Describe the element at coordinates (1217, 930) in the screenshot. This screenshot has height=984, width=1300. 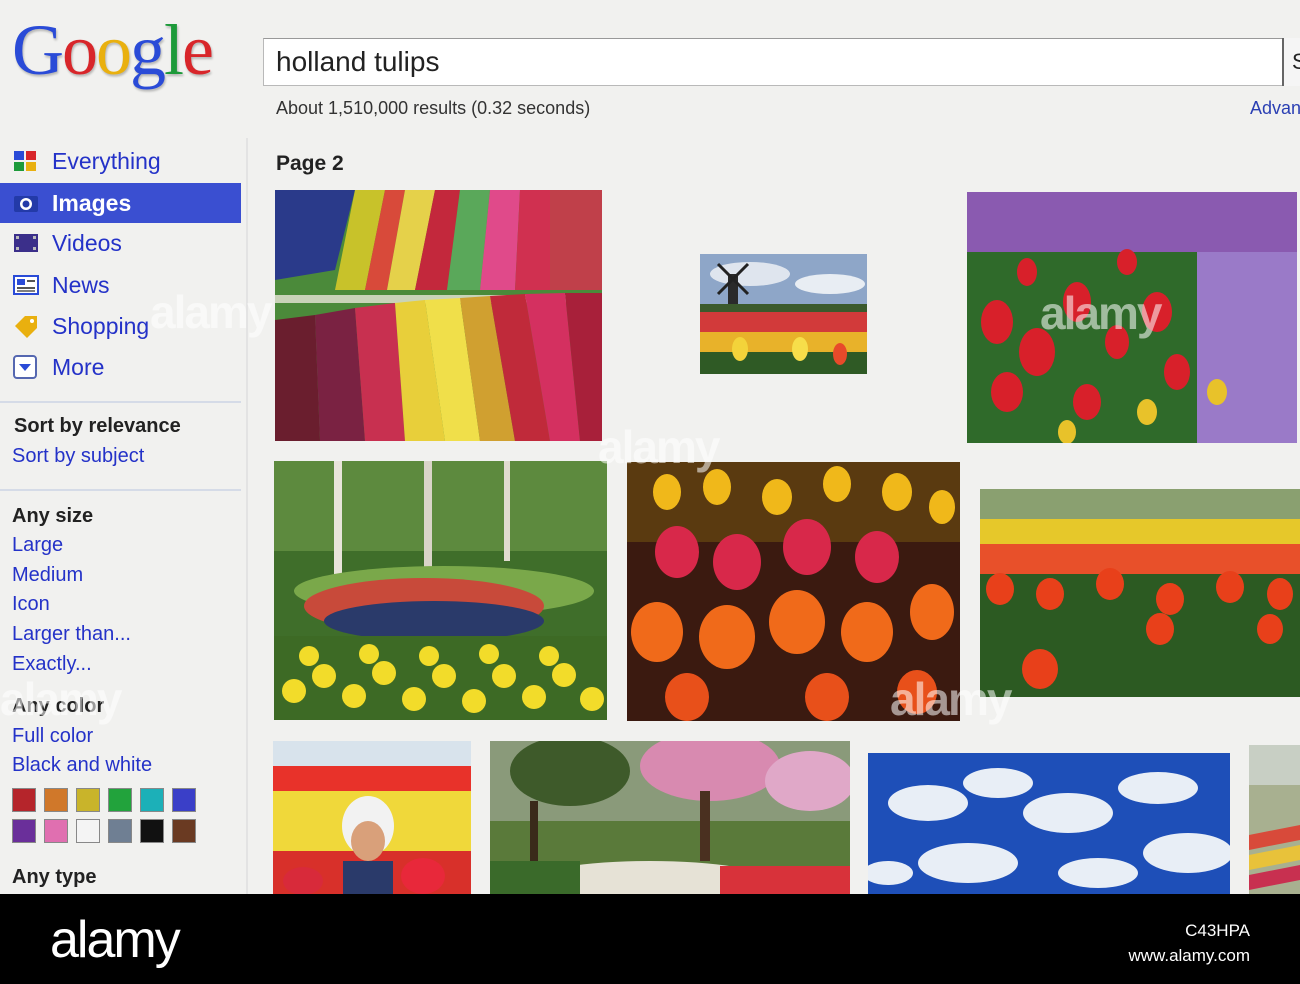
I see `footer-image-id: C43HPA` at that location.